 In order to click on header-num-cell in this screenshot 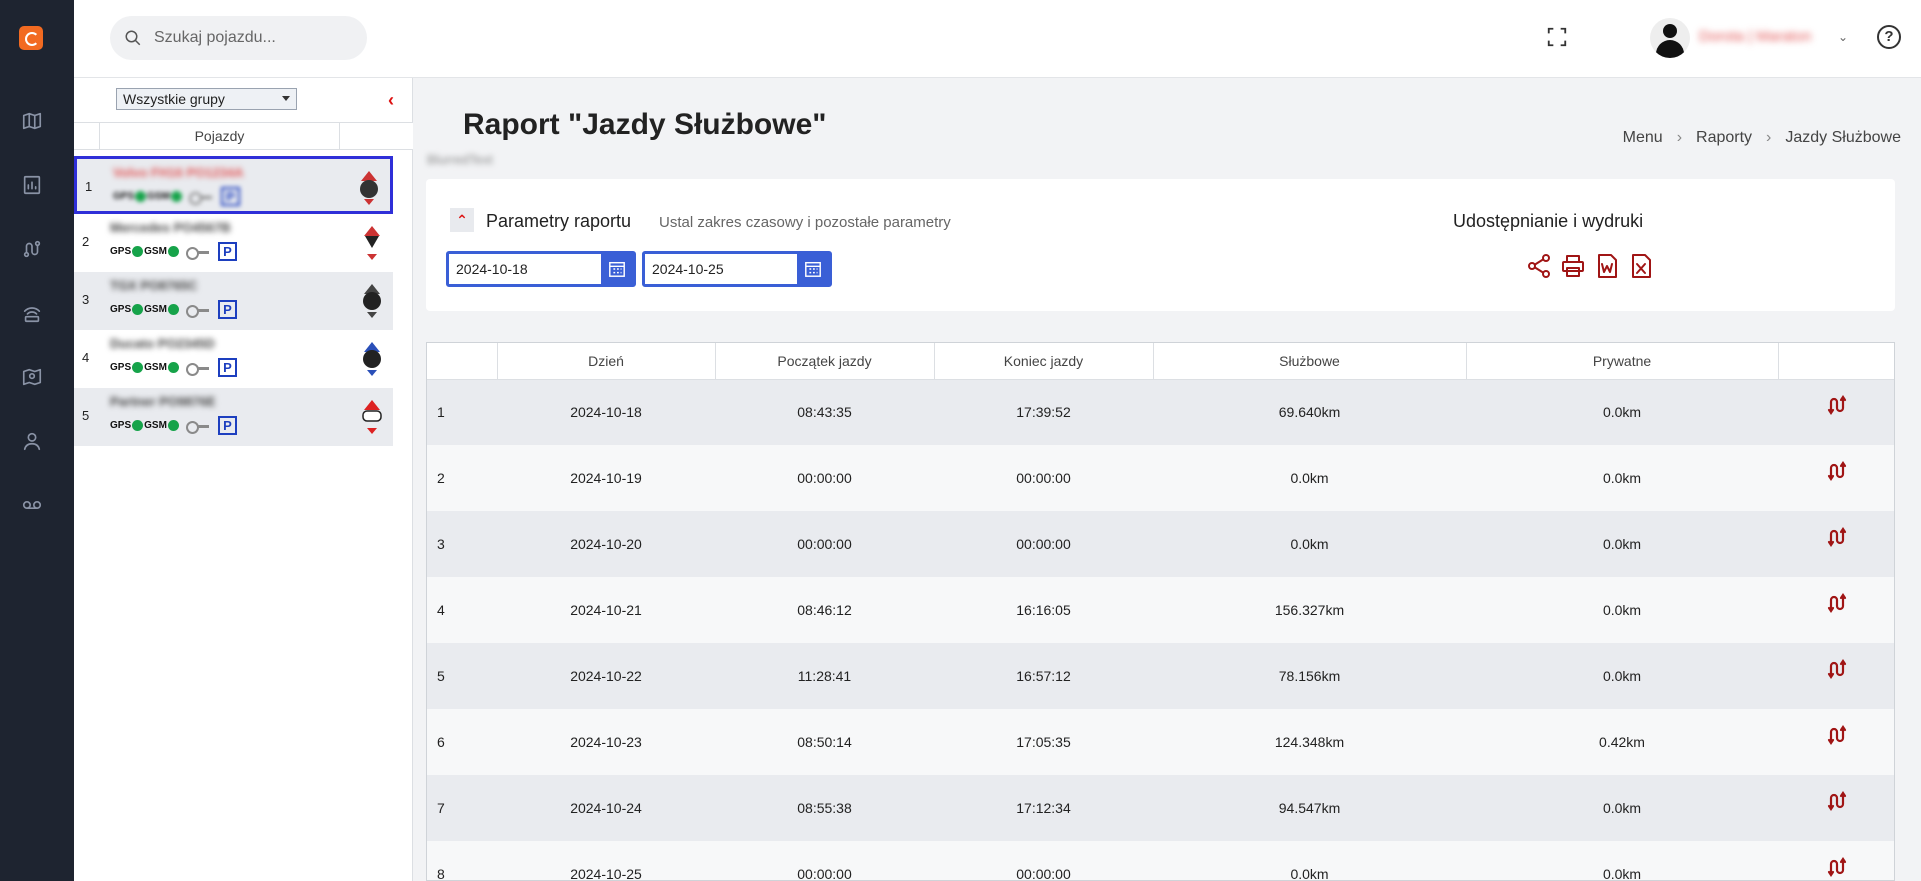, I will do `click(87, 136)`.